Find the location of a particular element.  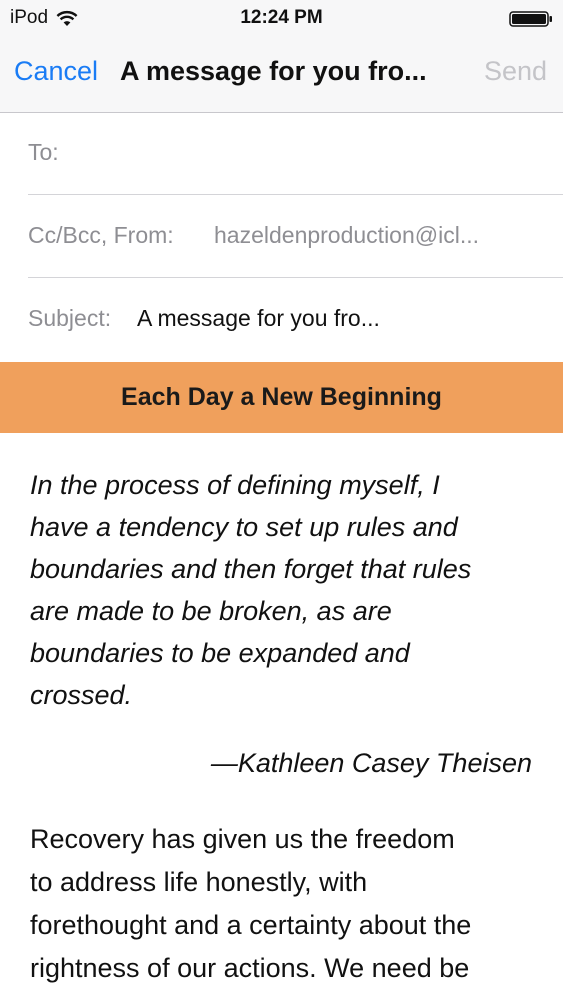

quote-line: crossed. is located at coordinates (81, 695).